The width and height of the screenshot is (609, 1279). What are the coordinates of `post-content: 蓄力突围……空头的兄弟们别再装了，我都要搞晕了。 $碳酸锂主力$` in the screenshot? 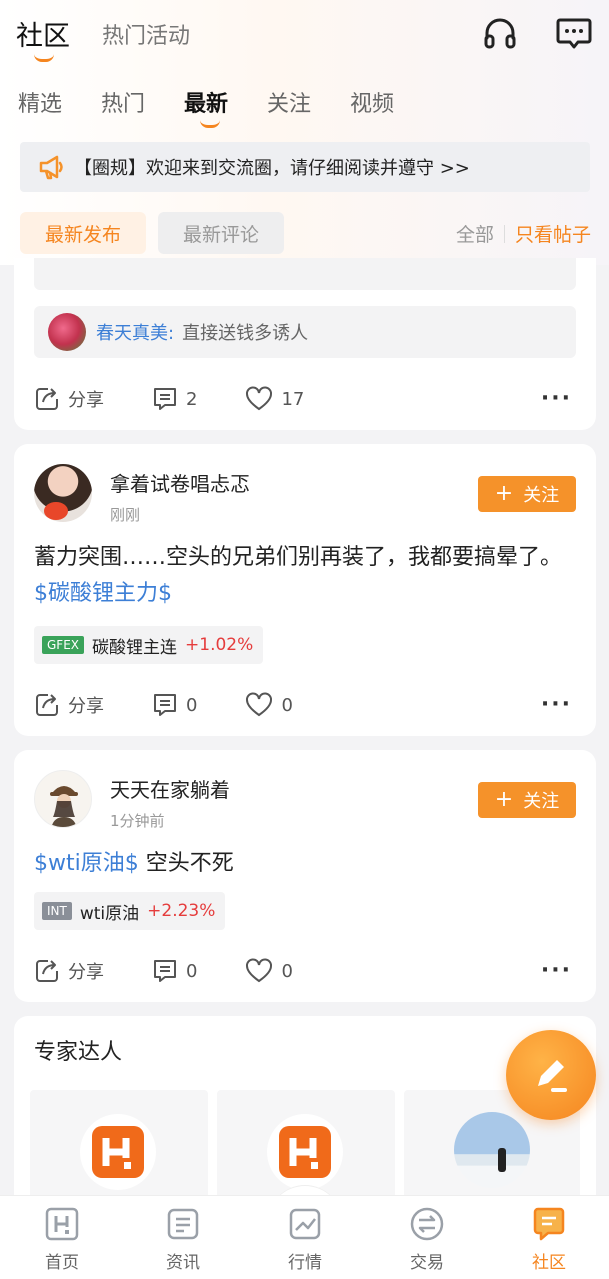 It's located at (305, 576).